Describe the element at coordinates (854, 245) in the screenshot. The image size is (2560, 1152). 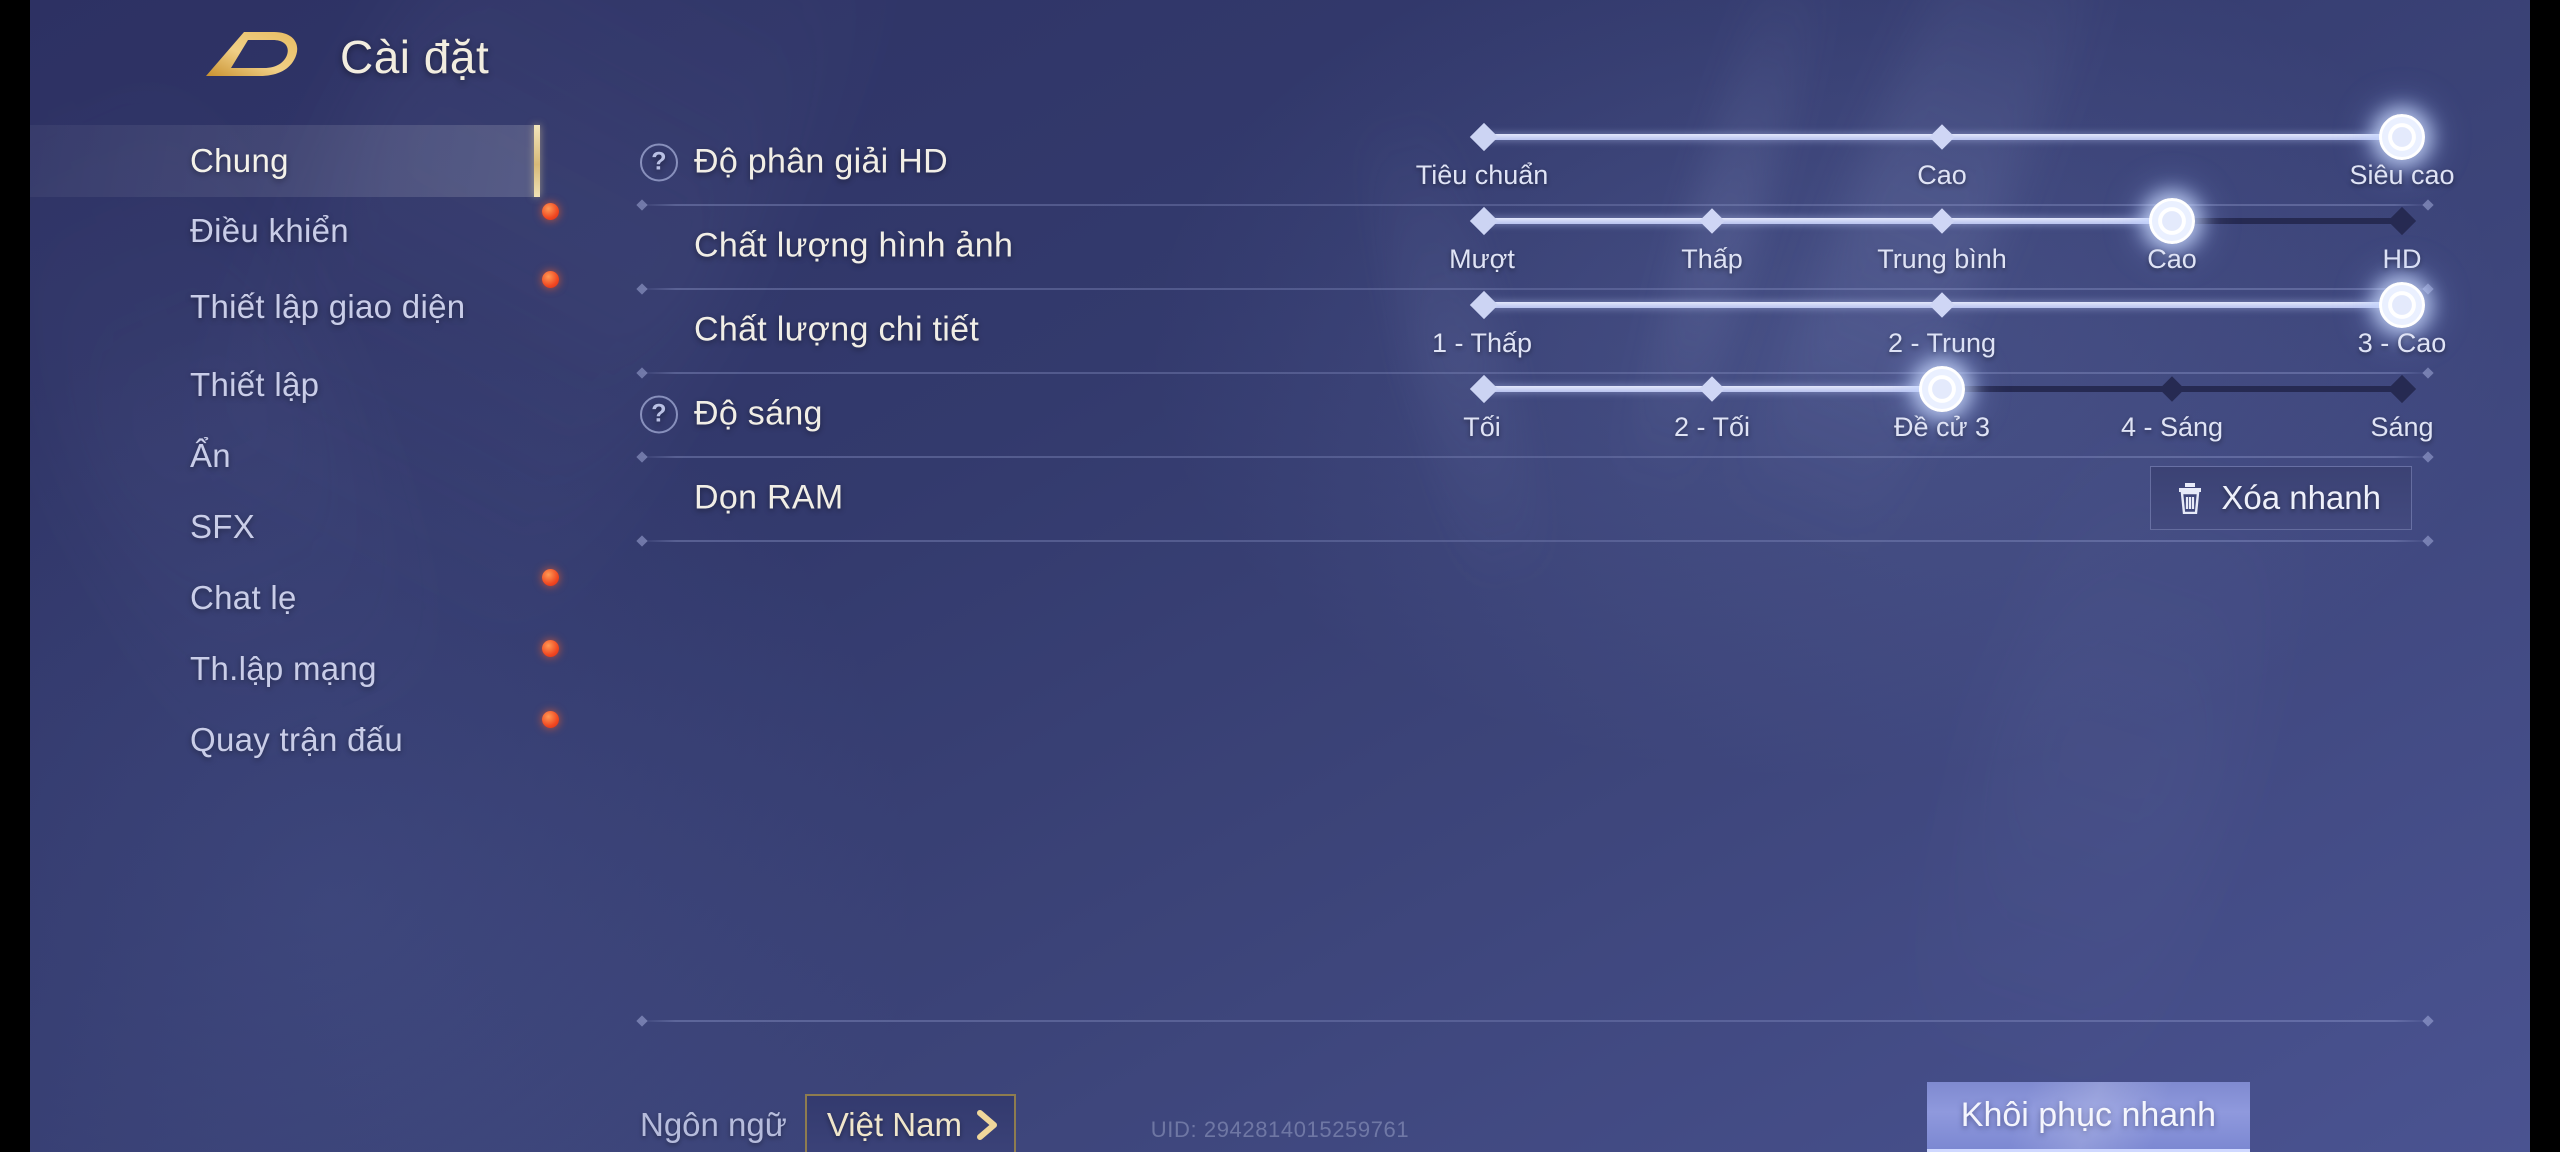
I see `setting-label: Chất lượng hình ảnh` at that location.